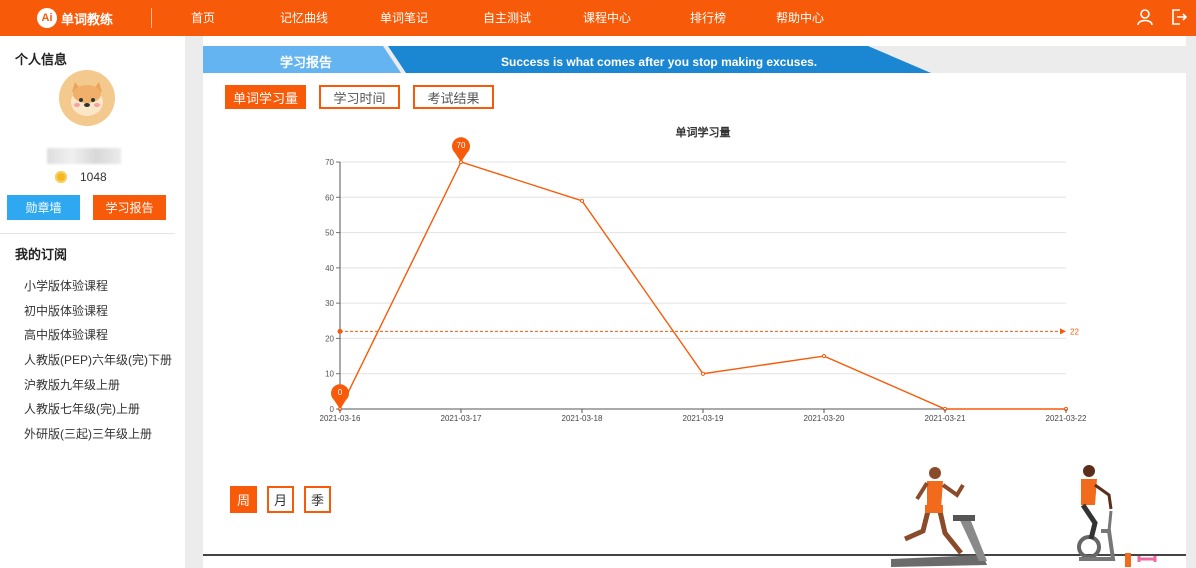  I want to click on y-tick-label: 70, so click(329, 162).